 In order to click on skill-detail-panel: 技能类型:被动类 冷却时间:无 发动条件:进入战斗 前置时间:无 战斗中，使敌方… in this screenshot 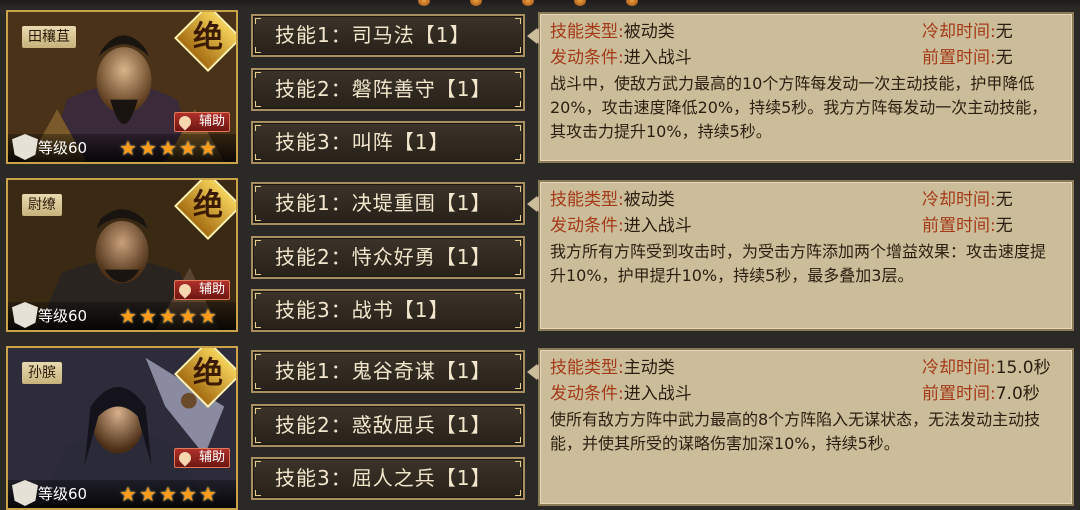, I will do `click(801, 87)`.